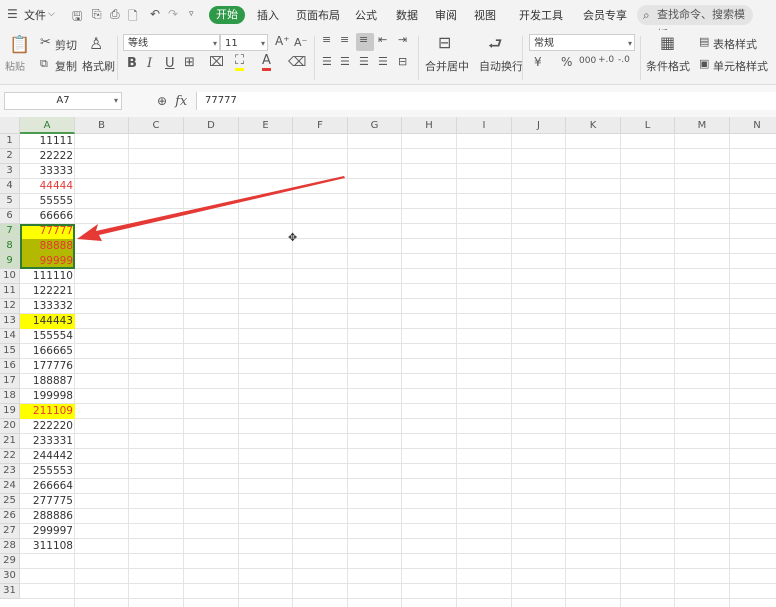 This screenshot has width=776, height=607. What do you see at coordinates (97, 14) in the screenshot?
I see `export-icon: ⎘` at bounding box center [97, 14].